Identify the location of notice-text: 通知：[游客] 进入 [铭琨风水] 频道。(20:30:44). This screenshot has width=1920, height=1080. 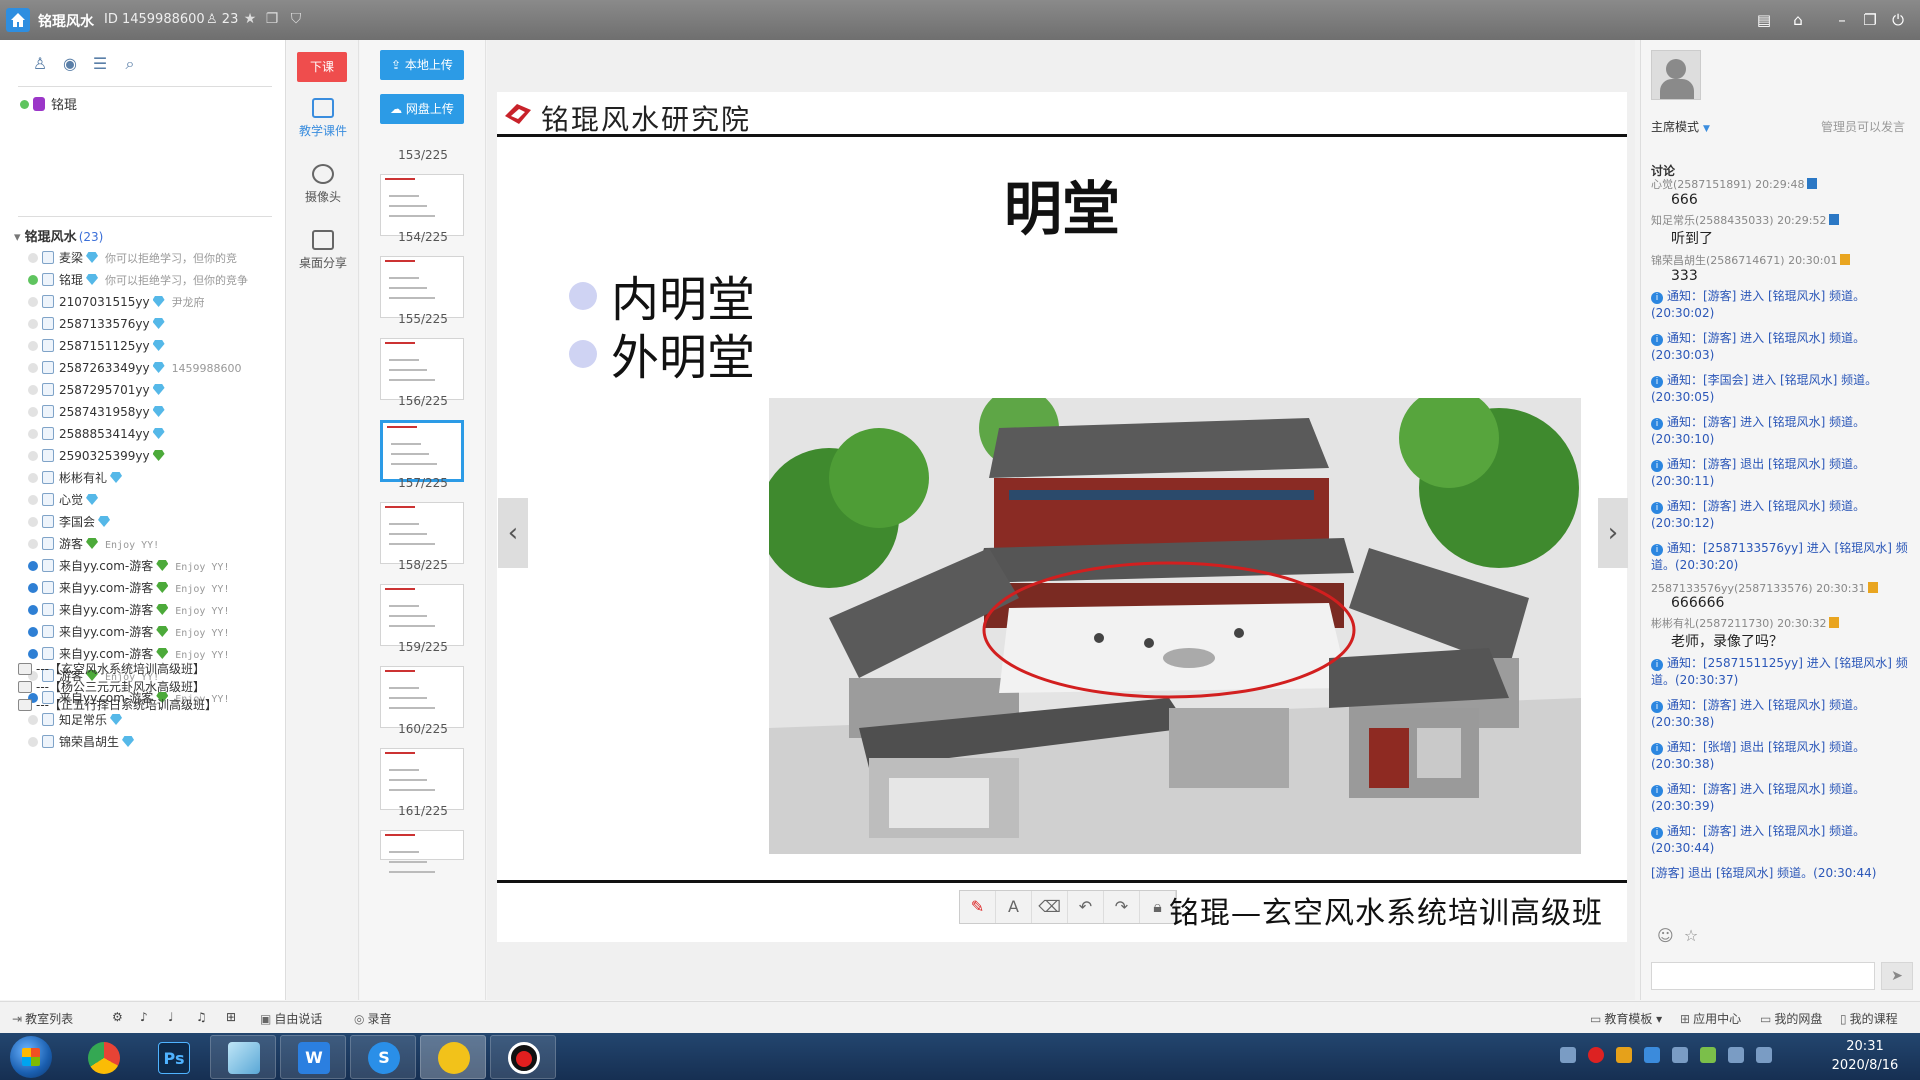
(1758, 839).